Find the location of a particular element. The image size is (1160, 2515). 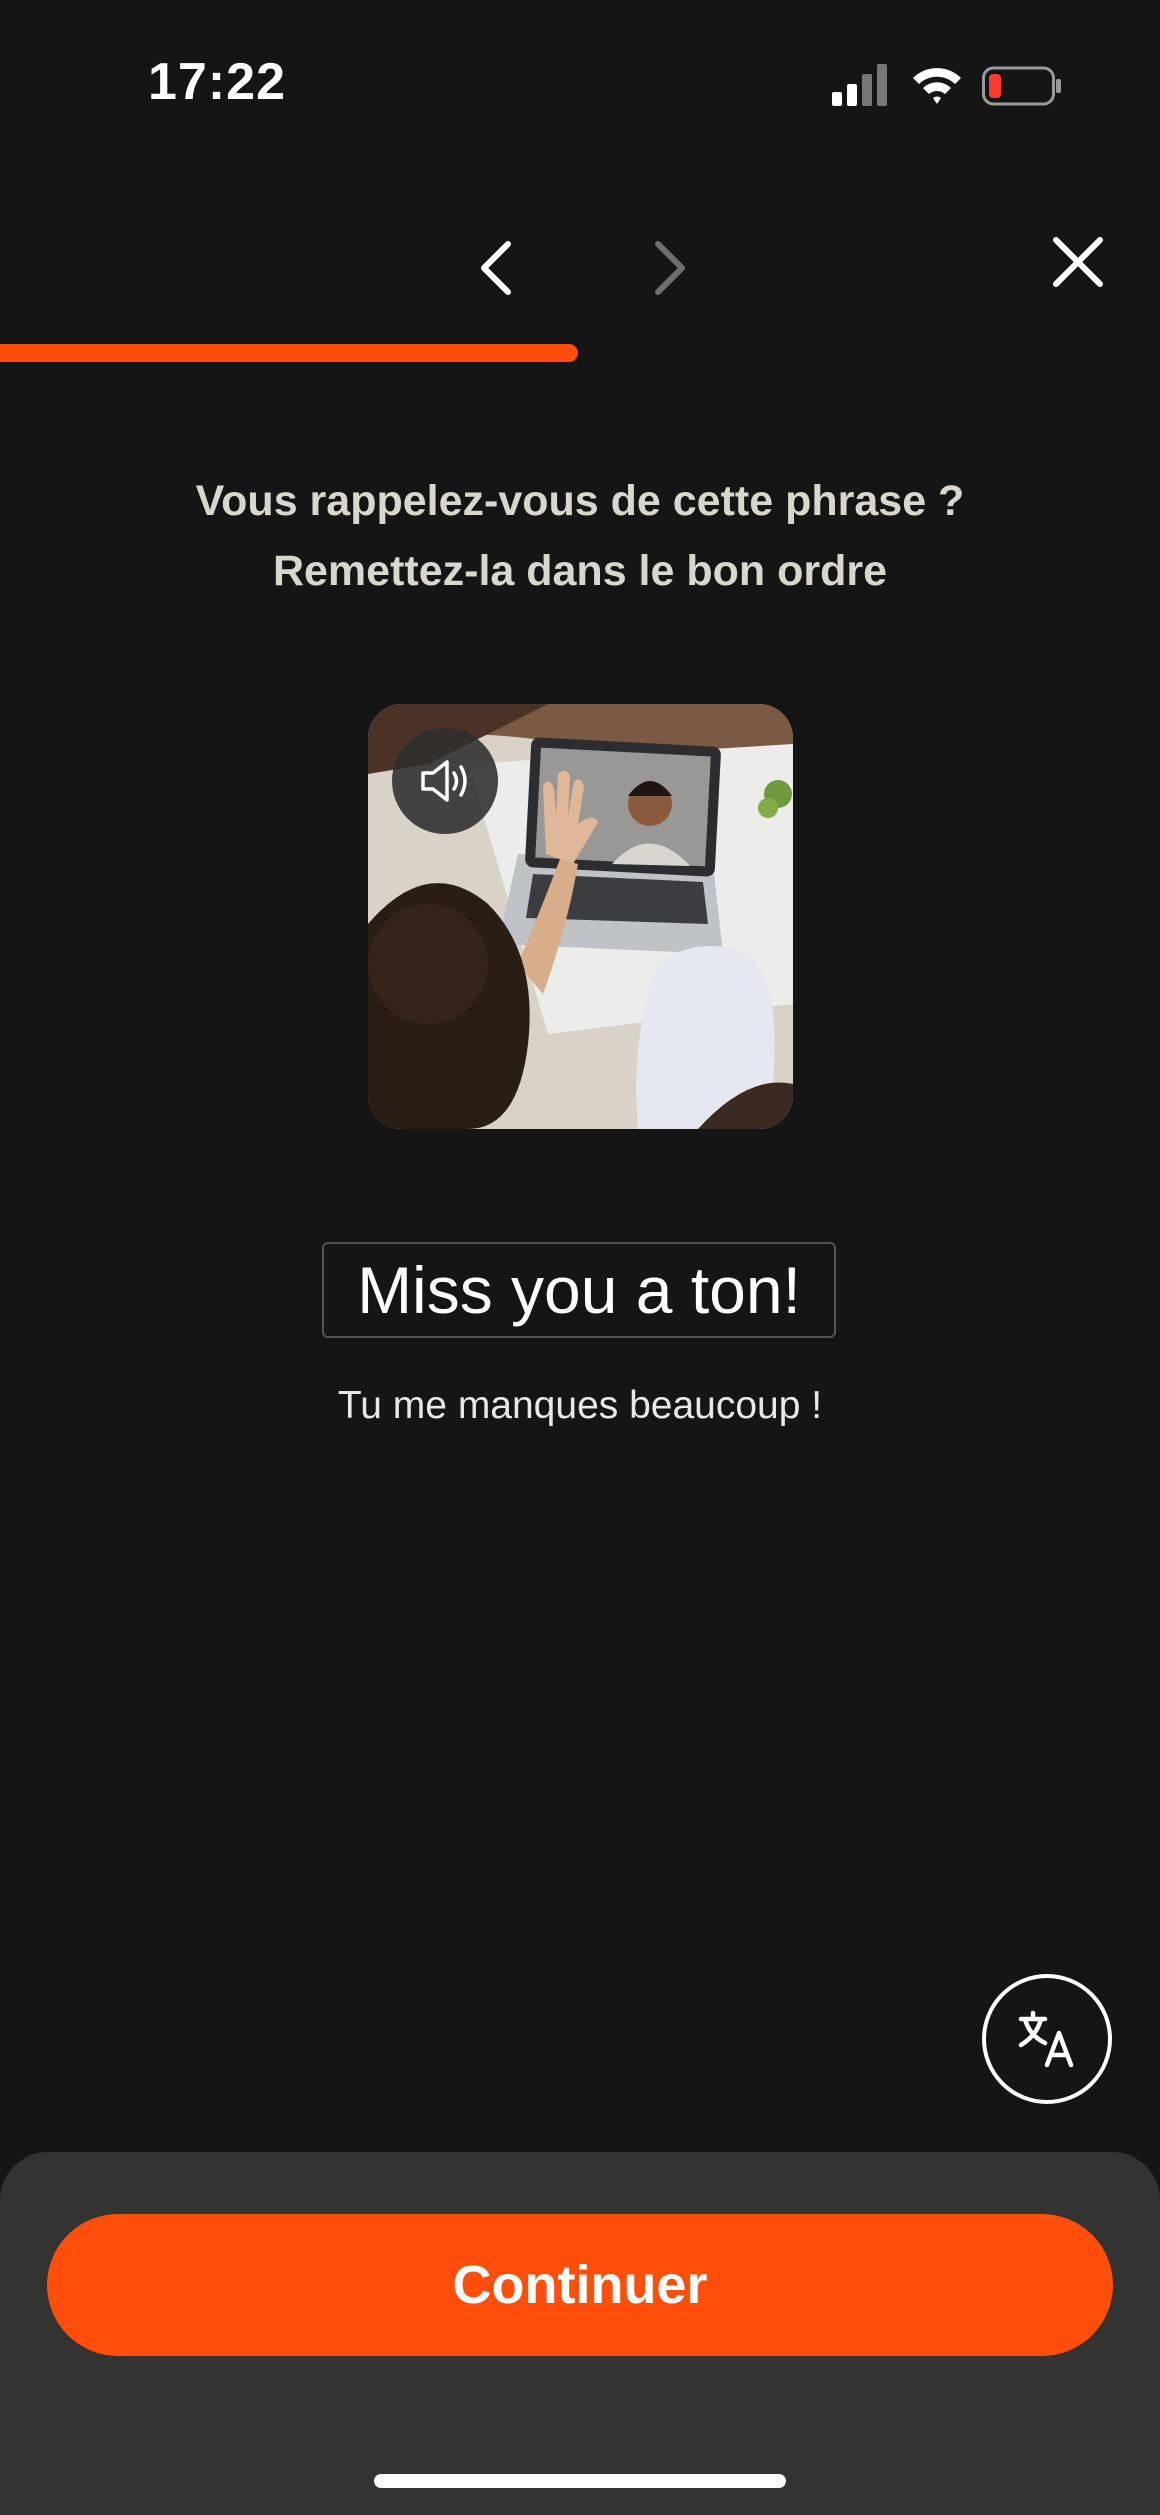

phrase-translation: Tu me manques beaucoup ! is located at coordinates (580, 1405).